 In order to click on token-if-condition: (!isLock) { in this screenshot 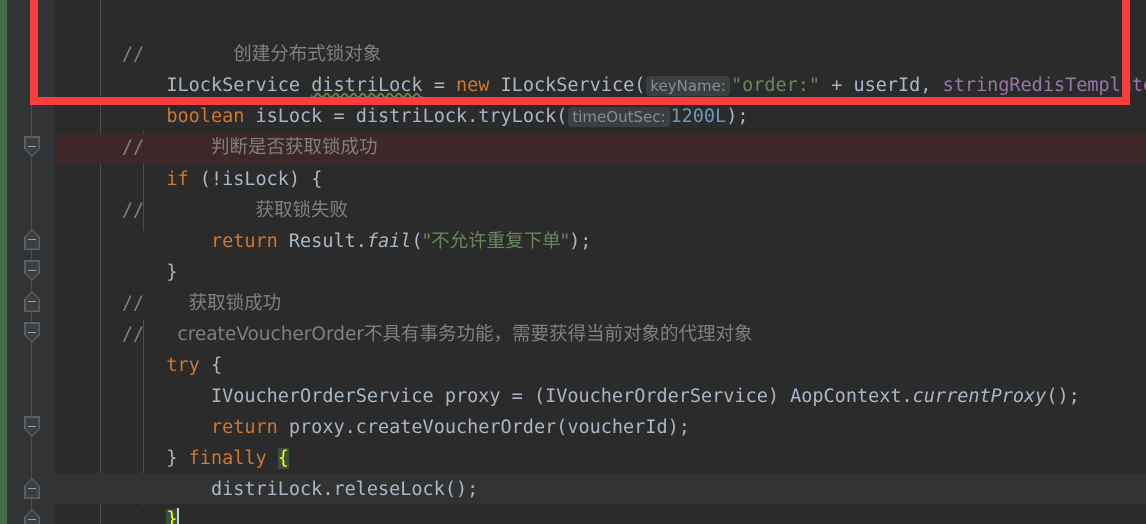, I will do `click(255, 180)`.